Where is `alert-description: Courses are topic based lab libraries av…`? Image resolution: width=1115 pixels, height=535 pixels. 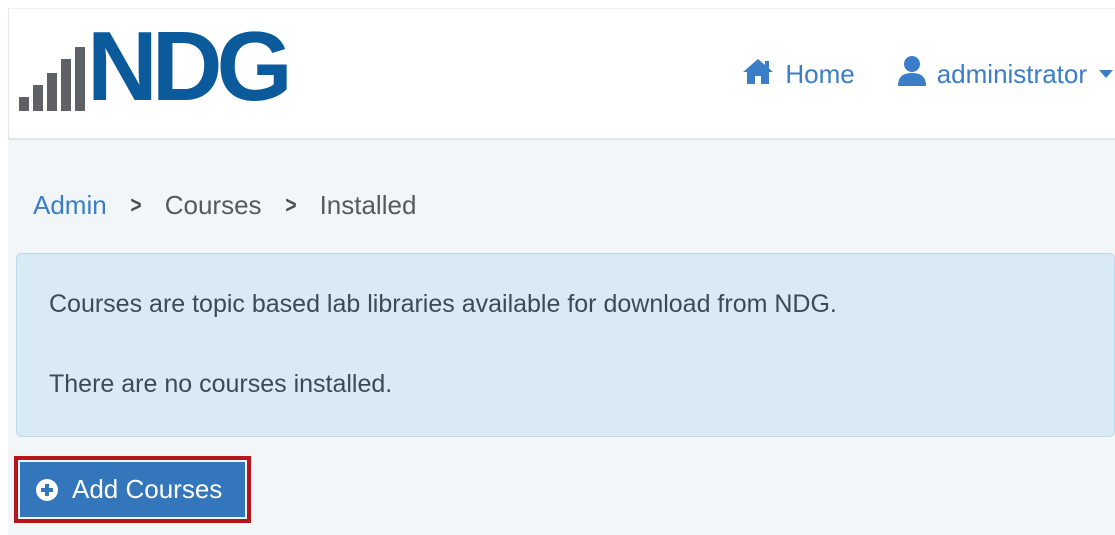
alert-description: Courses are topic based lab libraries av… is located at coordinates (443, 304).